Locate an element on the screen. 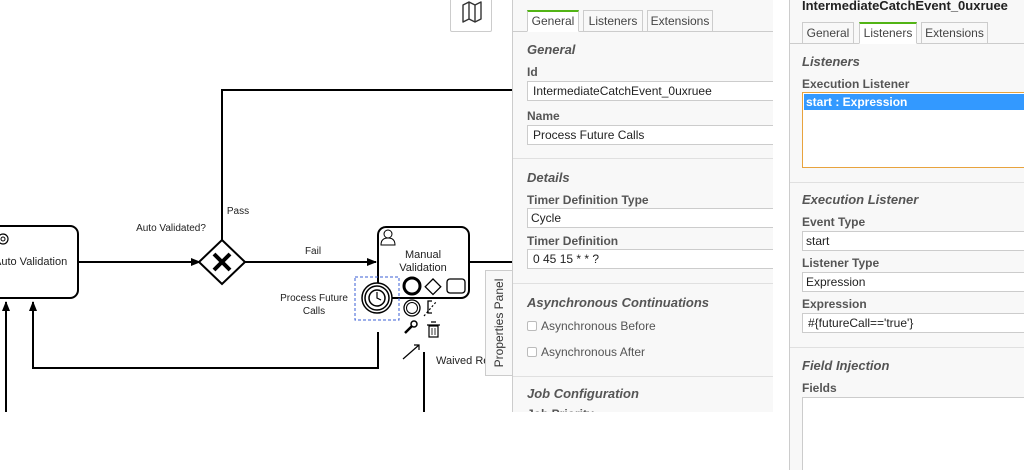 The height and width of the screenshot is (470, 1024). execution-listener-label: Execution Listener is located at coordinates (856, 84).